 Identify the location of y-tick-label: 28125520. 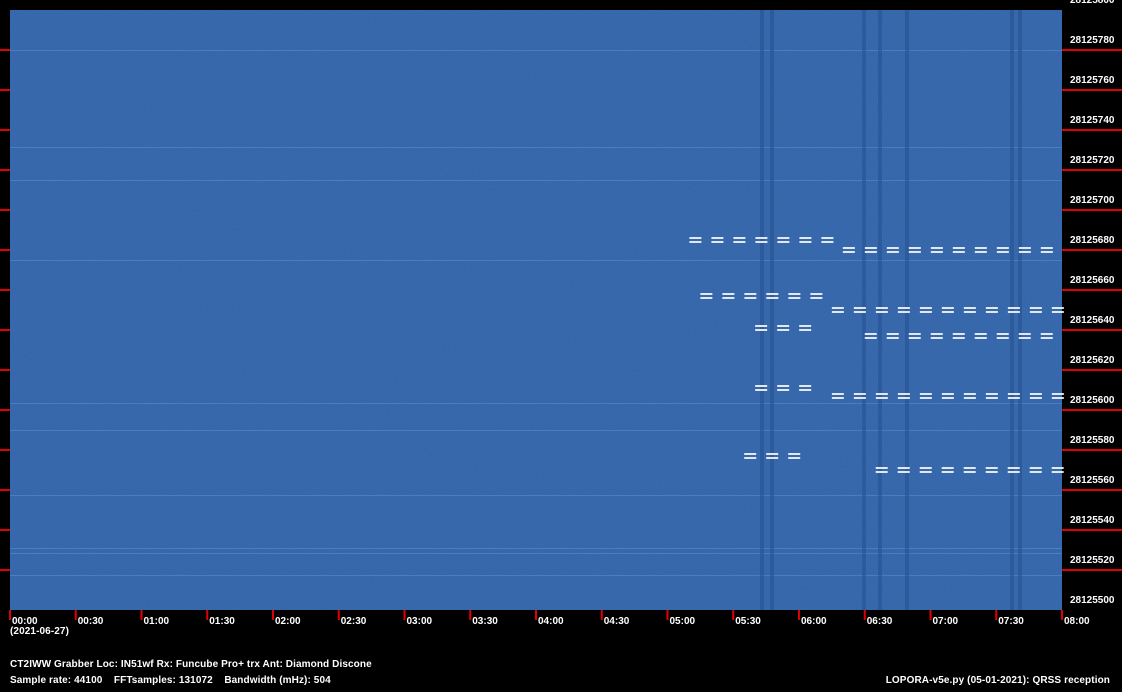
(1092, 560).